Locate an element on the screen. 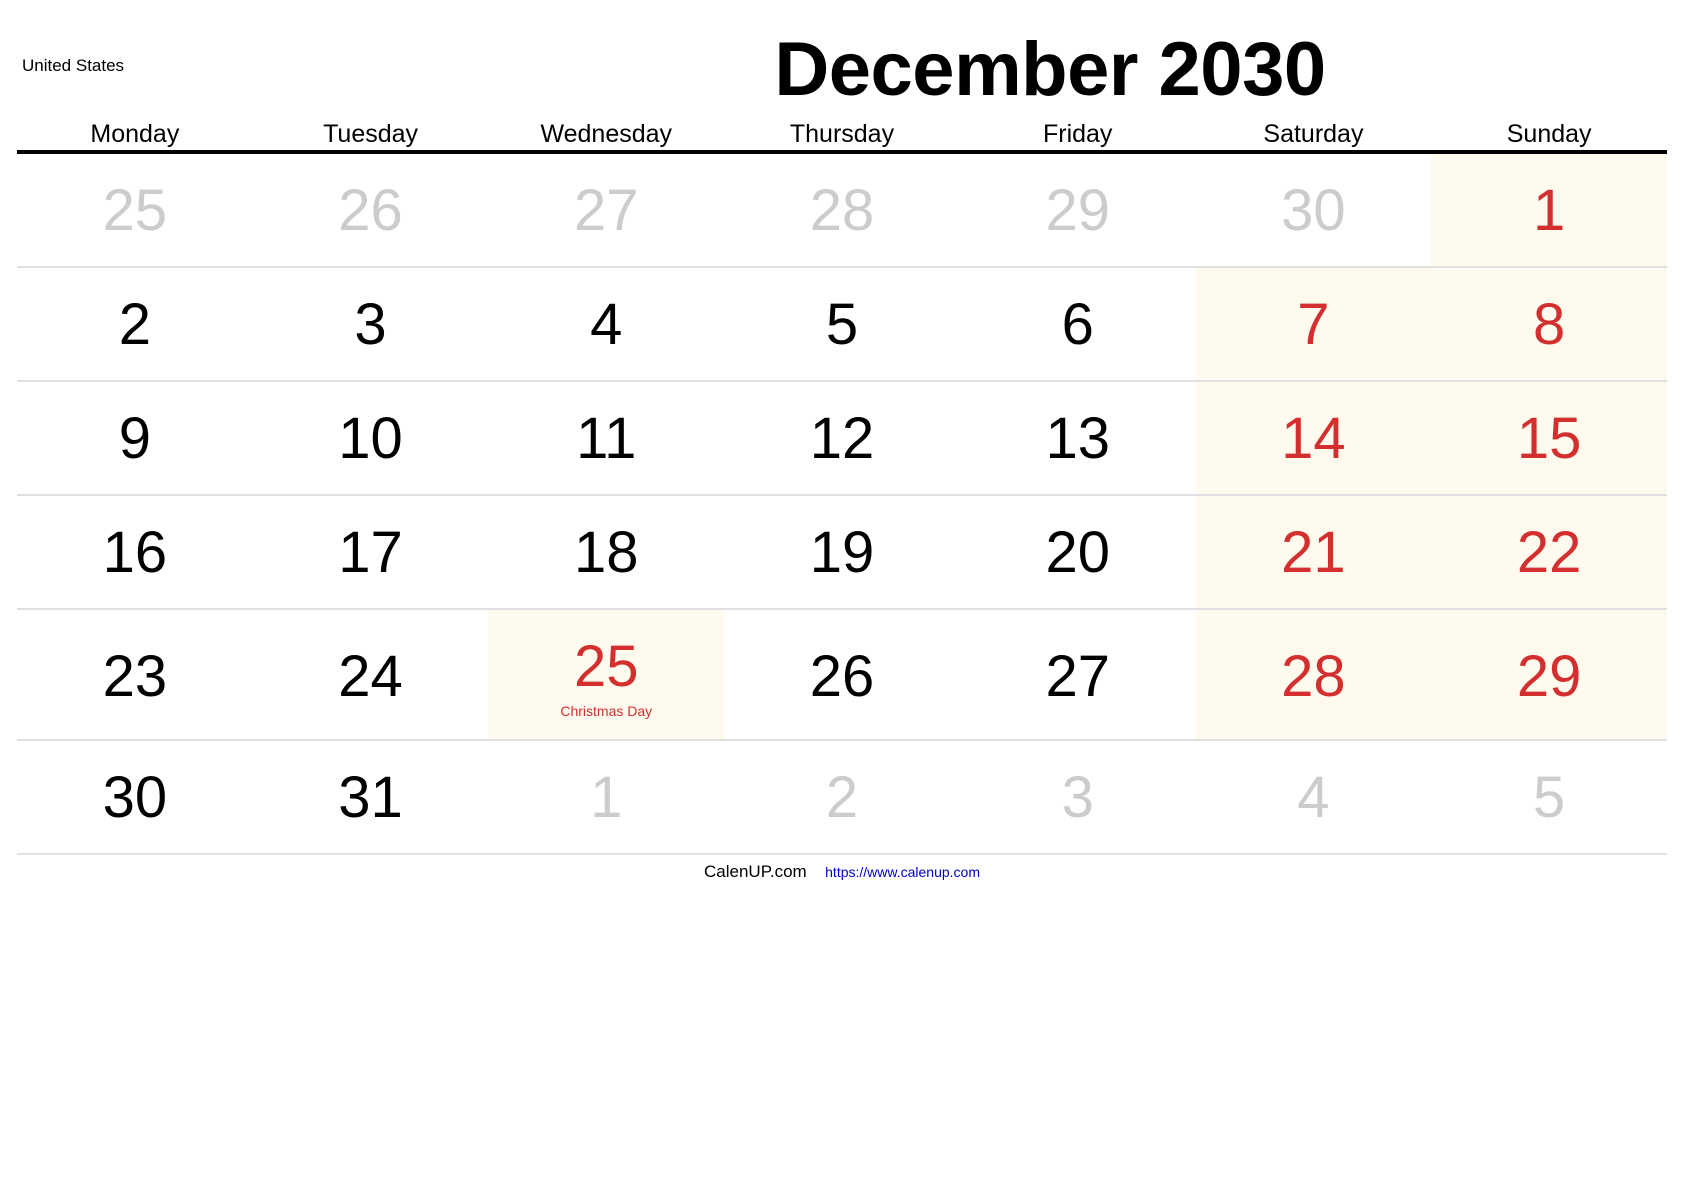 The image size is (1684, 1191). day-number: 6 is located at coordinates (1077, 324).